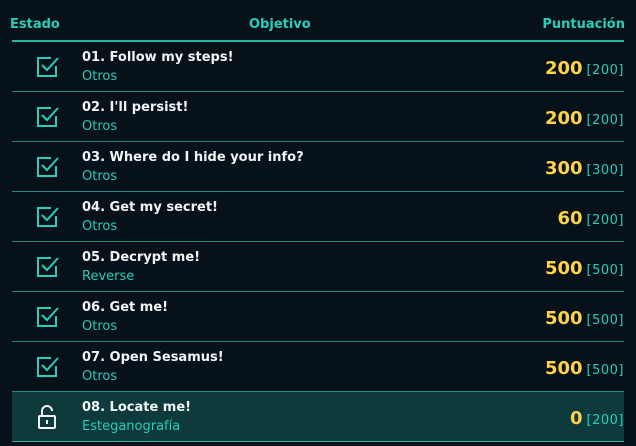 The image size is (636, 446). Describe the element at coordinates (318, 67) in the screenshot. I see `challenge-row: 01. Follow my steps! Otros 200 [200]` at that location.